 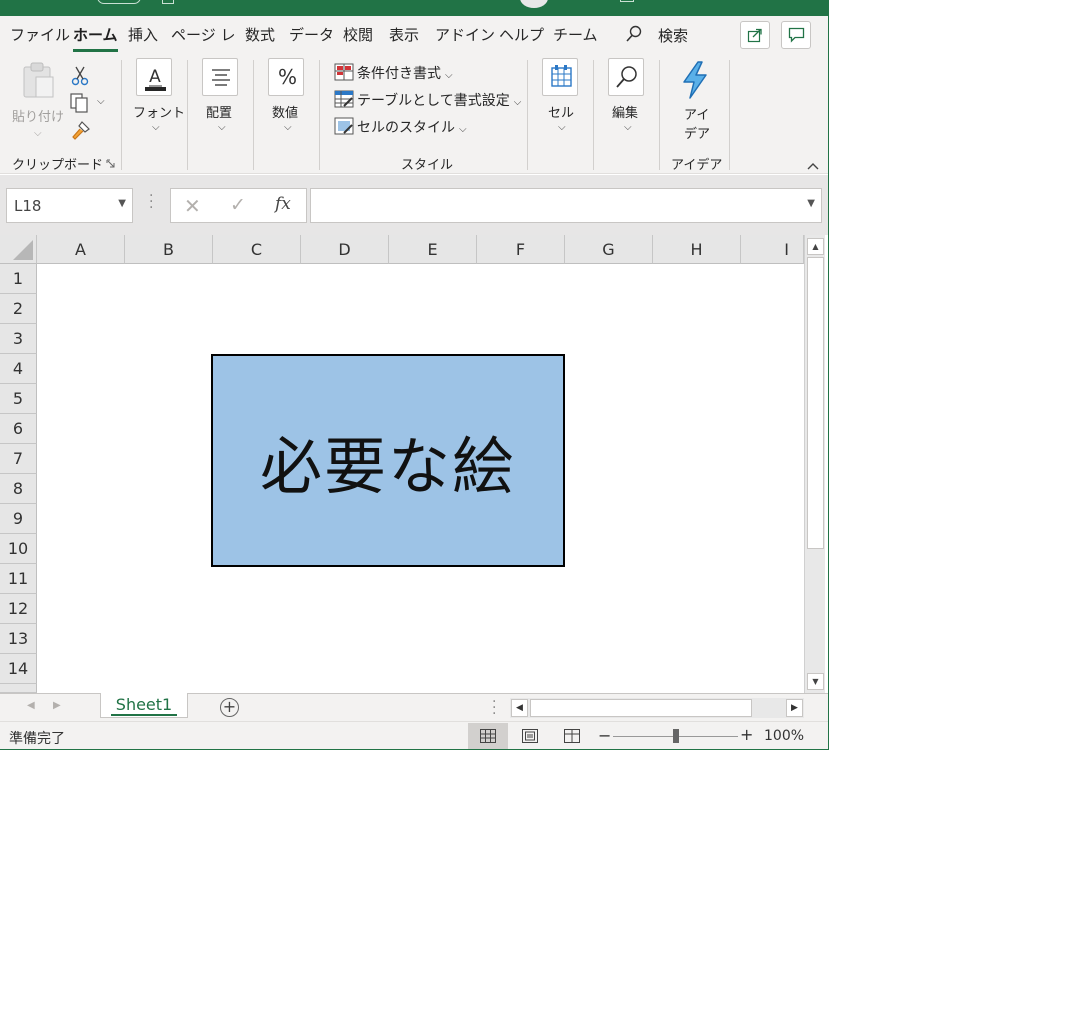 What do you see at coordinates (530, 736) in the screenshot?
I see `page-layout-view-button` at bounding box center [530, 736].